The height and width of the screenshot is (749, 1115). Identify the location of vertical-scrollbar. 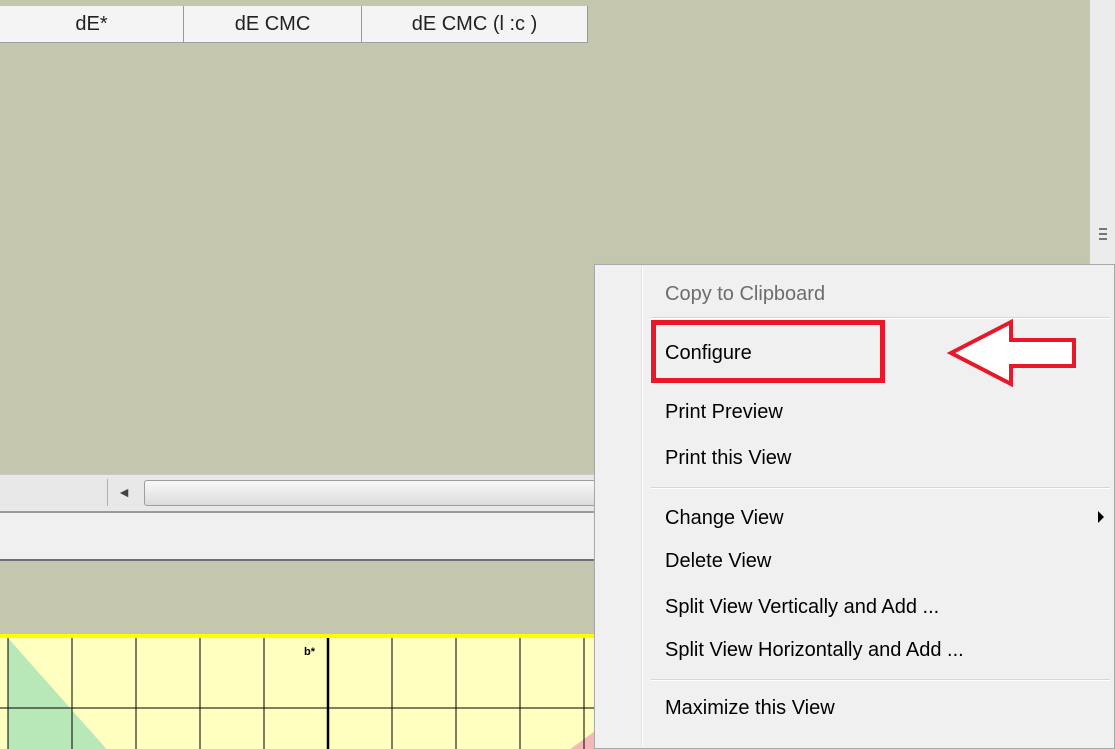
(1102, 139).